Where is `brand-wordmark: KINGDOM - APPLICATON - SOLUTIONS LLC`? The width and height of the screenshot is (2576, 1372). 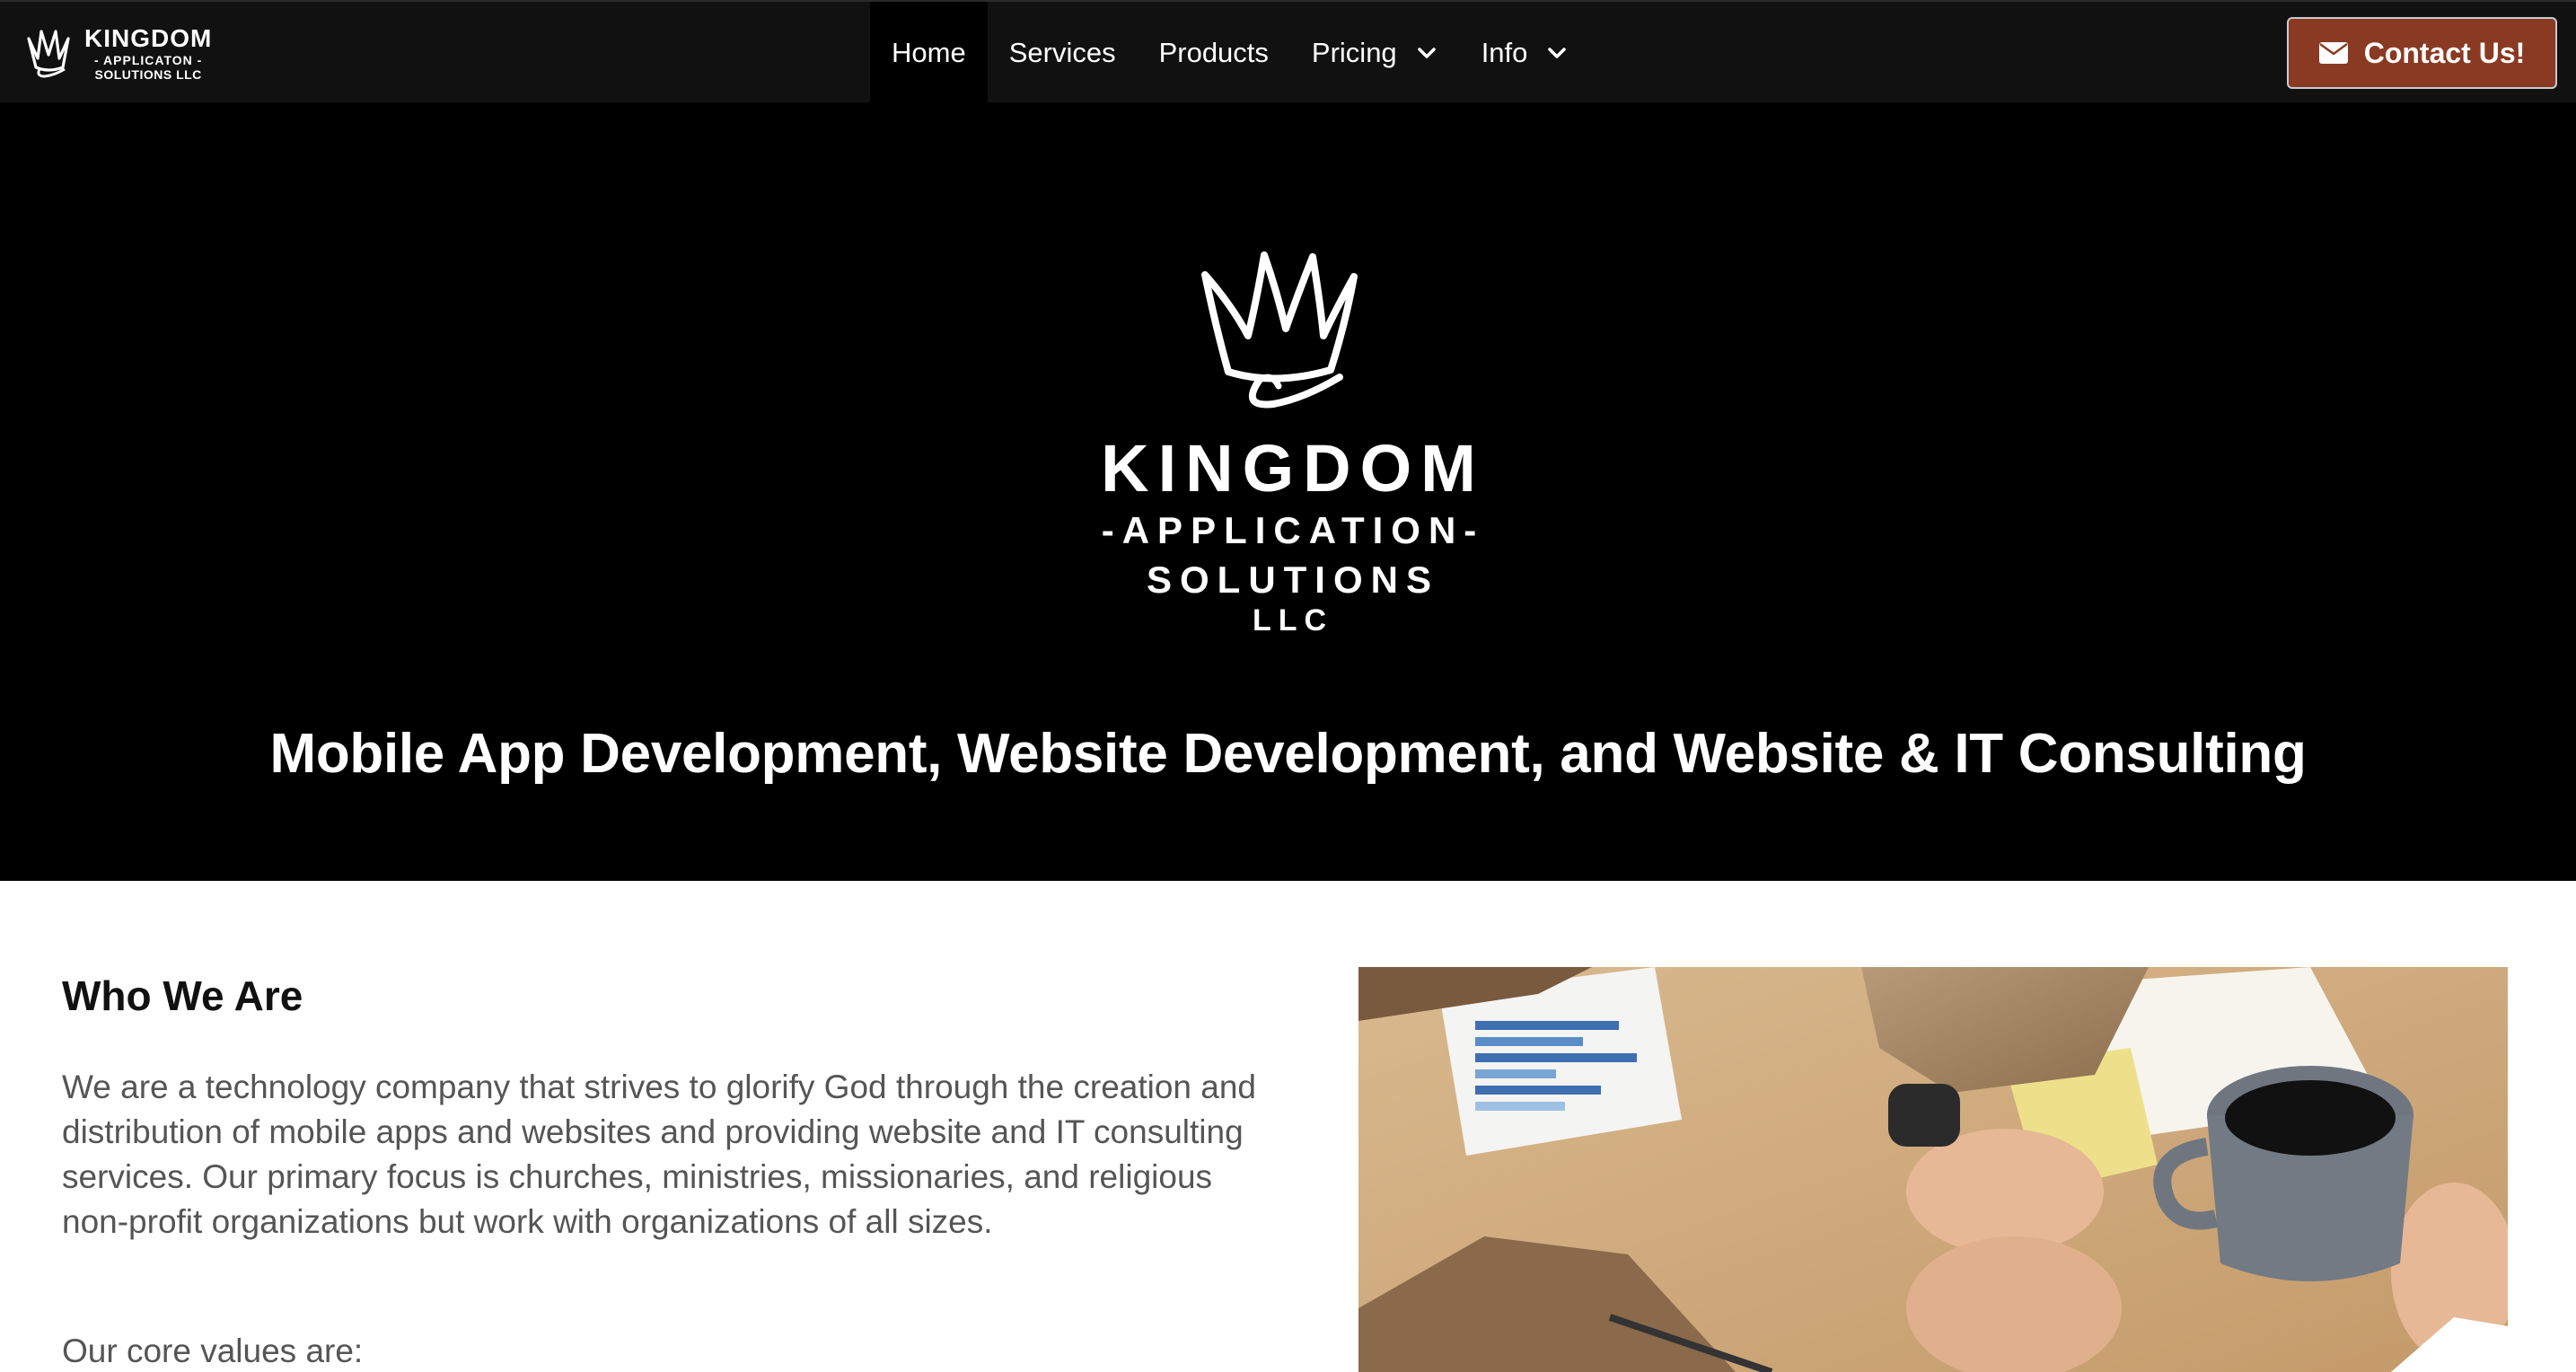
brand-wordmark: KINGDOM - APPLICATON - SOLUTIONS LLC is located at coordinates (148, 52).